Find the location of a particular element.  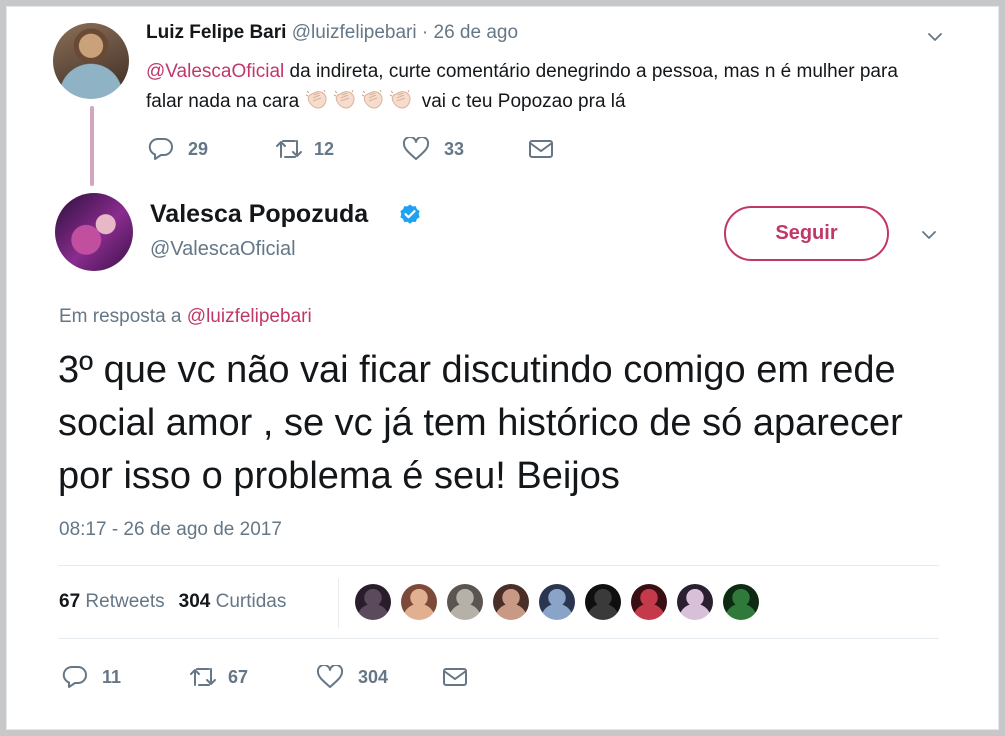

liker-avatars is located at coordinates (562, 602).